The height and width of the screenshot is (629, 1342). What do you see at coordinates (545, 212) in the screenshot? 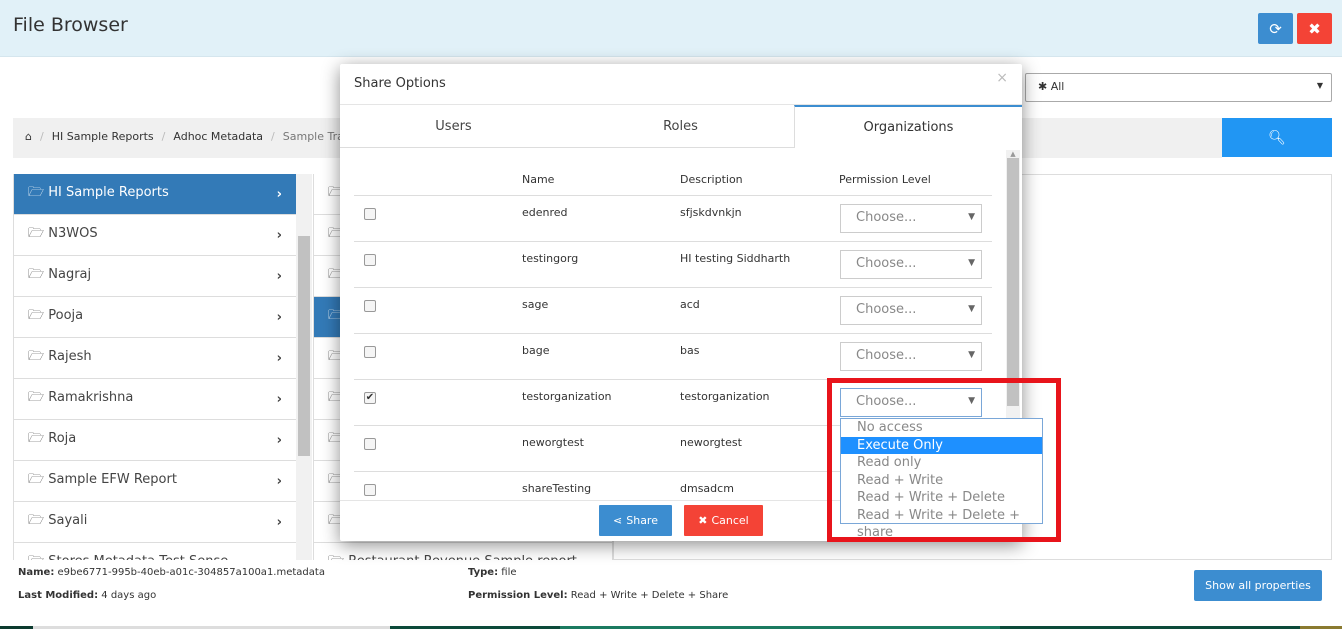
I see `org-name: edenred` at bounding box center [545, 212].